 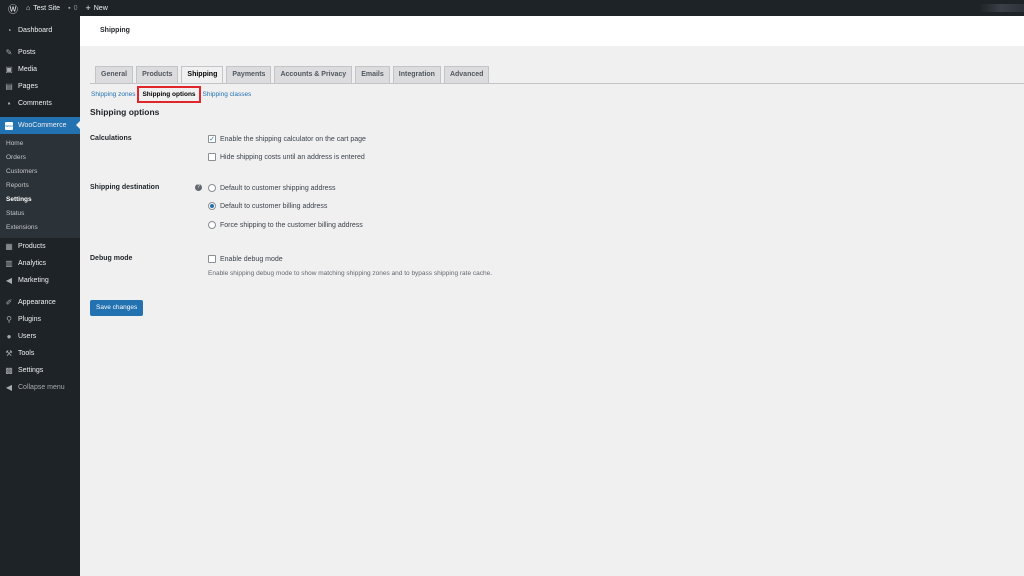 I want to click on menu-label: Plugins, so click(x=29, y=319).